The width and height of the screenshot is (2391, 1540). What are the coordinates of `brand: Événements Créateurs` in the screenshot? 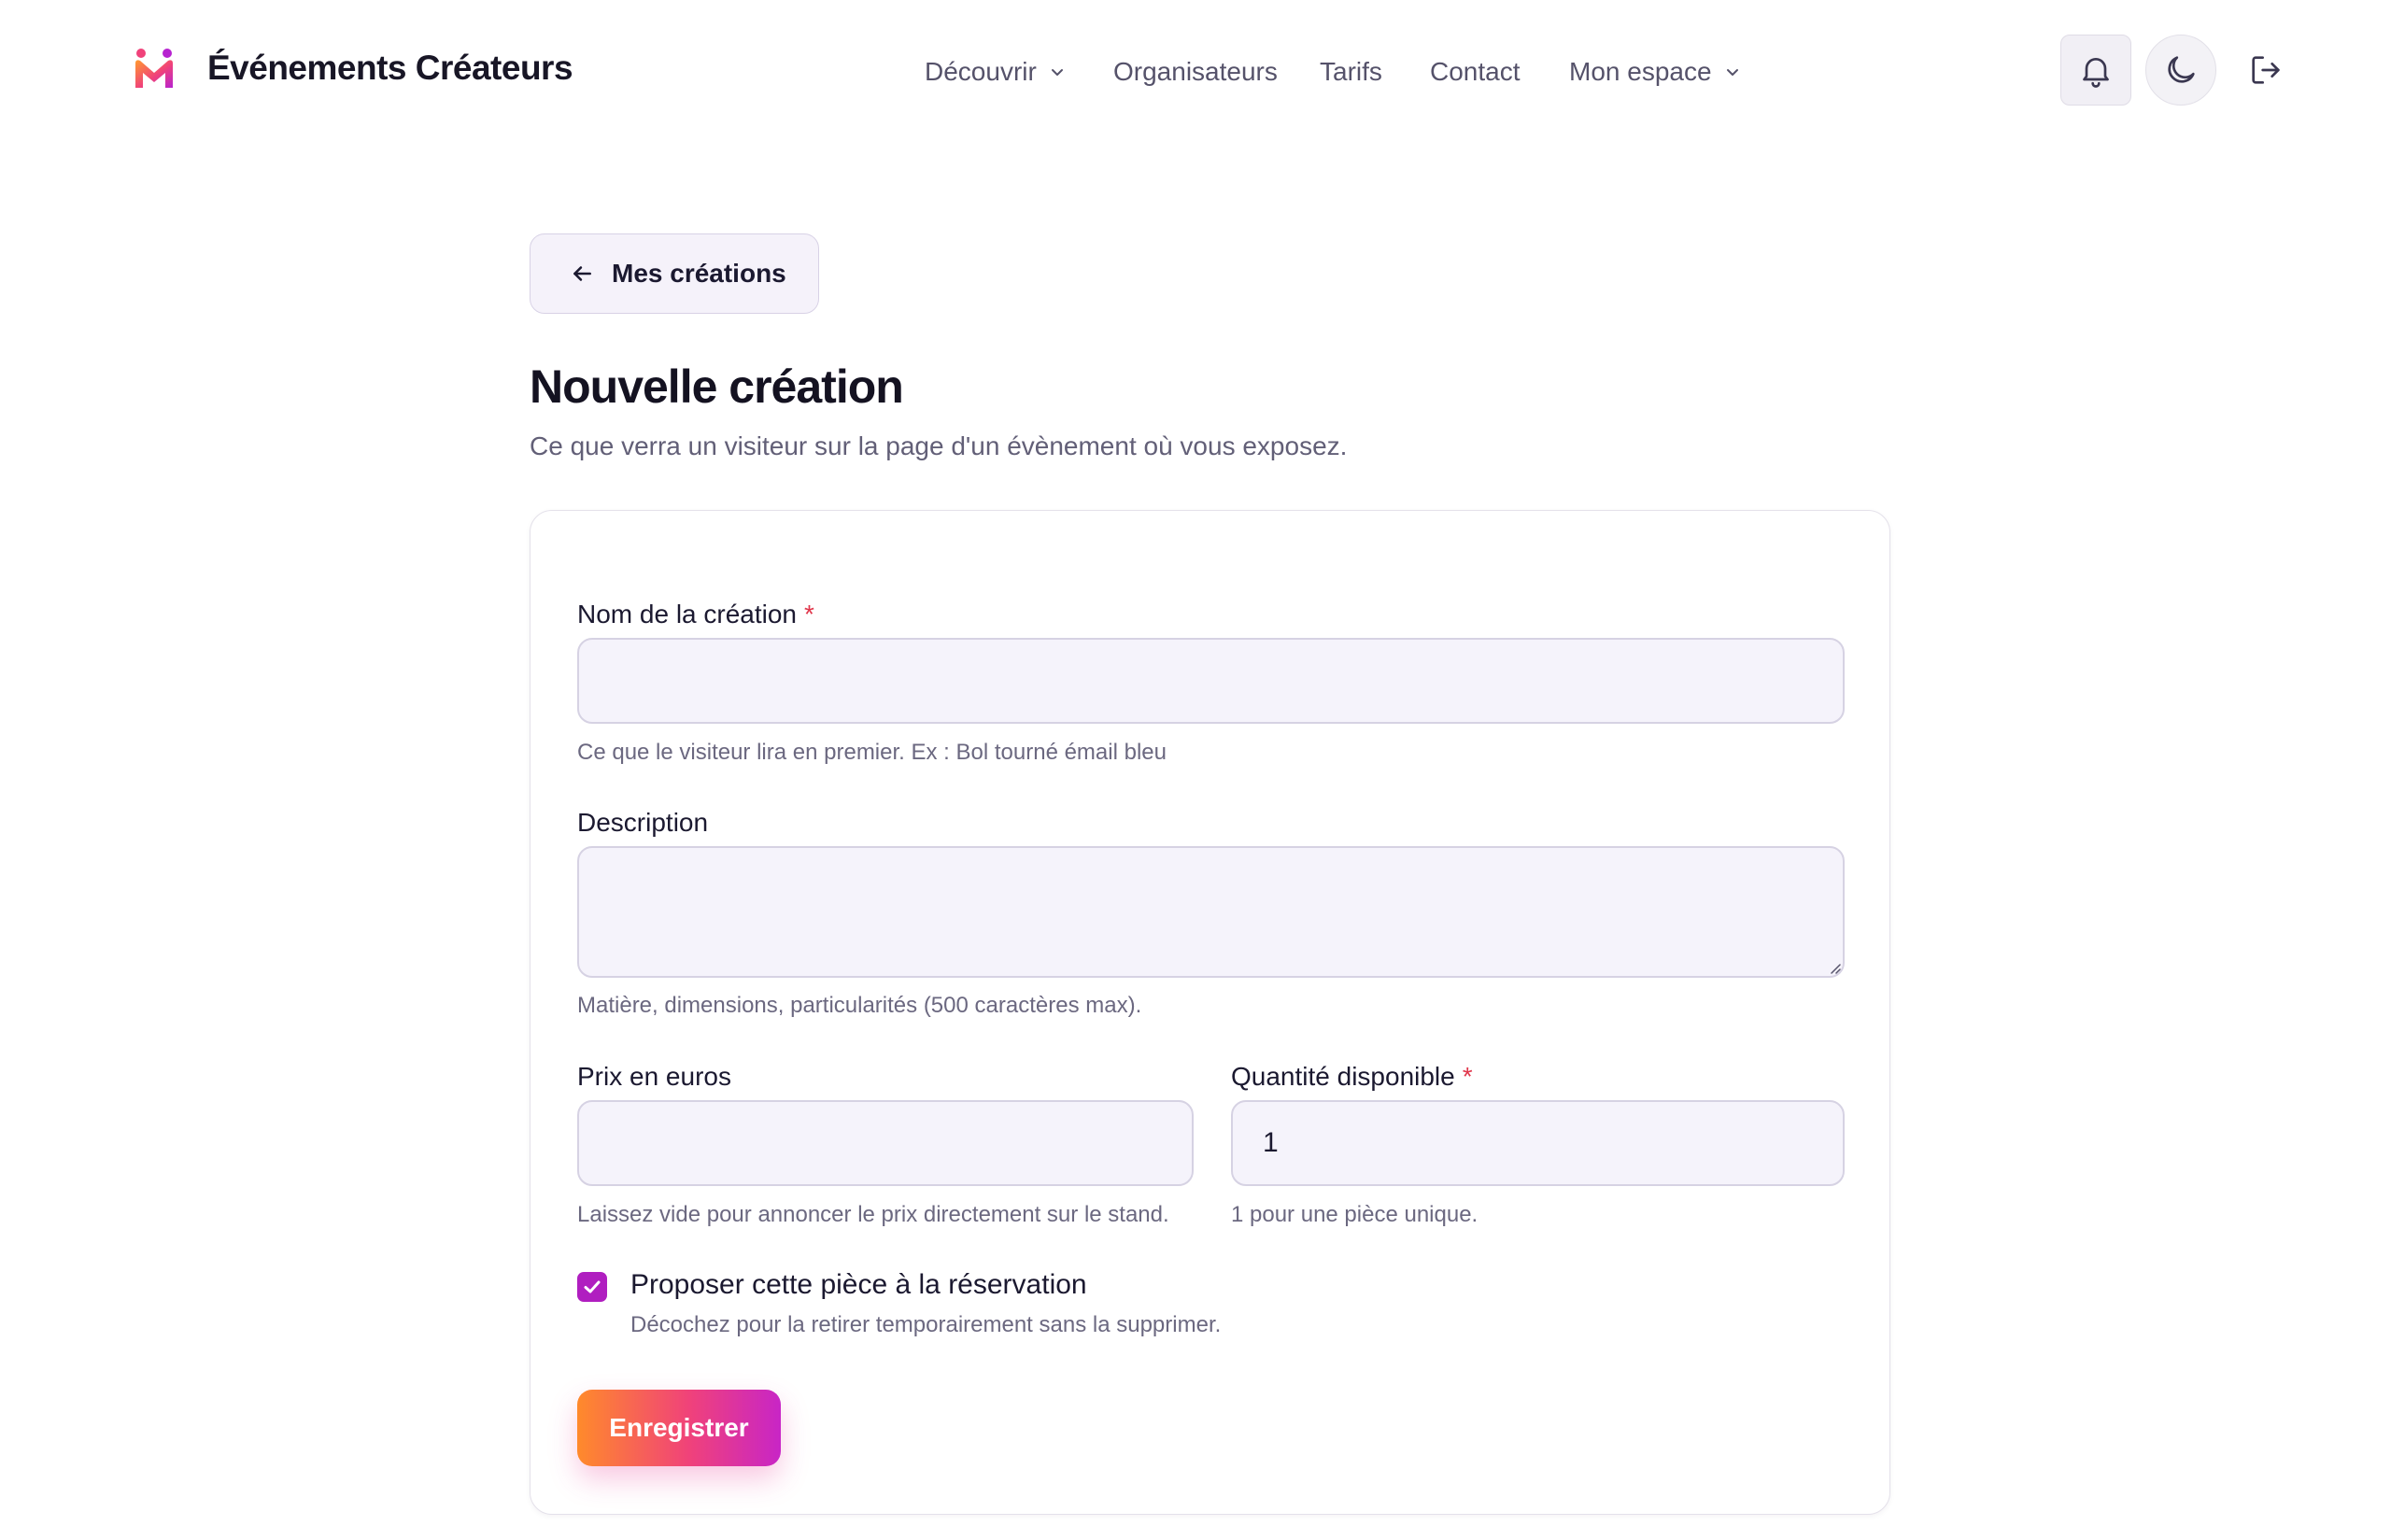 It's located at (352, 68).